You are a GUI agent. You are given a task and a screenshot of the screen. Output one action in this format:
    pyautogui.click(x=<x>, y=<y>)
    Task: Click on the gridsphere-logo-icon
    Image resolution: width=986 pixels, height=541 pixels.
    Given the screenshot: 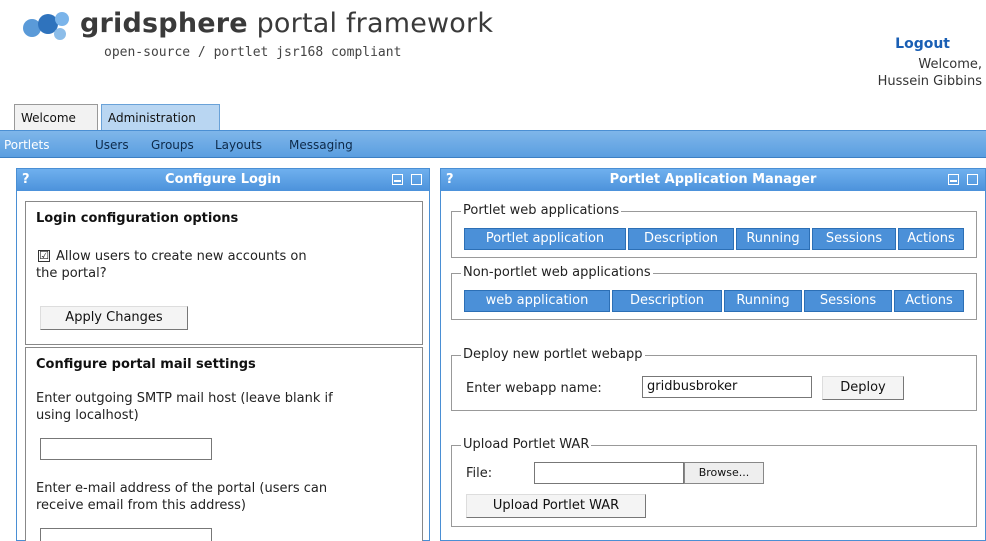 What is the action you would take?
    pyautogui.click(x=46, y=26)
    